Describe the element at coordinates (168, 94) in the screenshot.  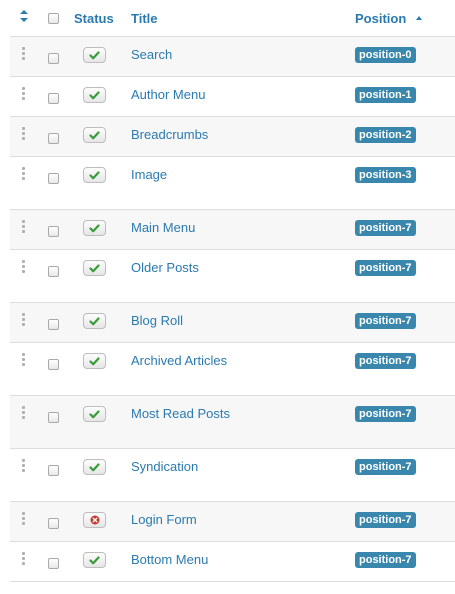
I see `module-title-link: Author Menu` at that location.